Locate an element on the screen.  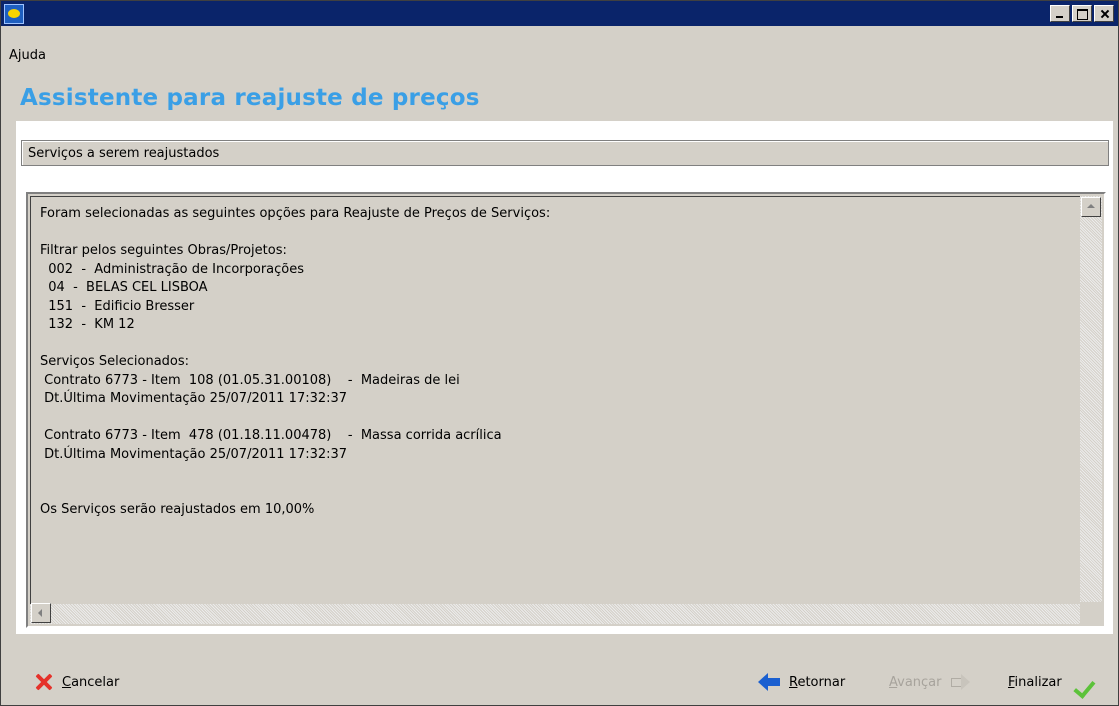
window-controls is located at coordinates (1081, 13).